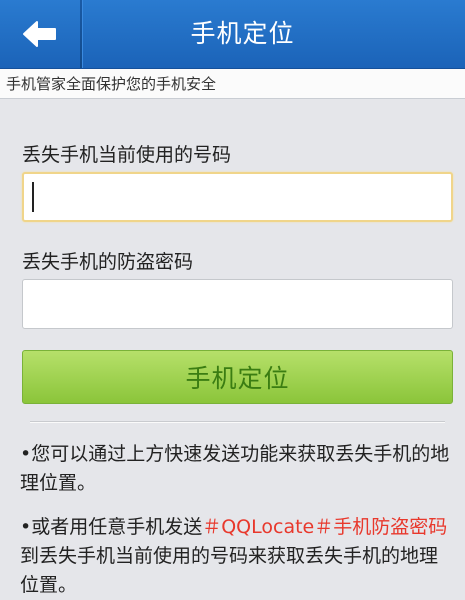 This screenshot has width=465, height=600. What do you see at coordinates (235, 468) in the screenshot?
I see `instruction-note-1: •您可以通过上方快速发送功能来获取丢失手机的地理位置。` at bounding box center [235, 468].